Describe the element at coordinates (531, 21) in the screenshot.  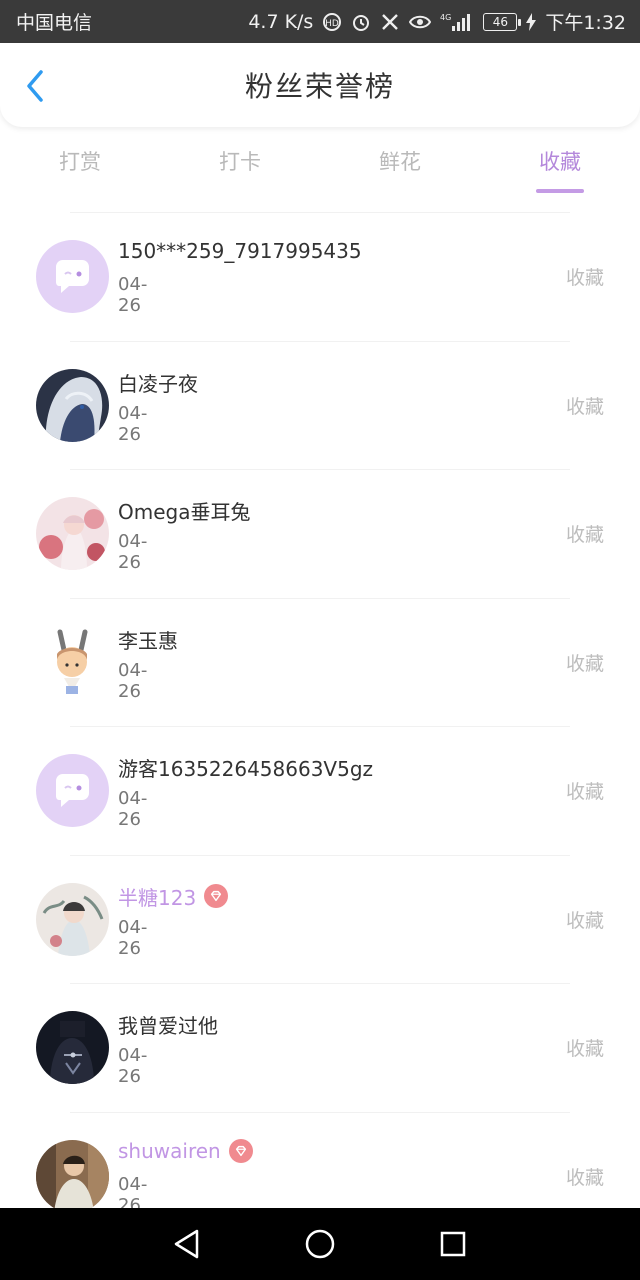
I see `charging-icon` at that location.